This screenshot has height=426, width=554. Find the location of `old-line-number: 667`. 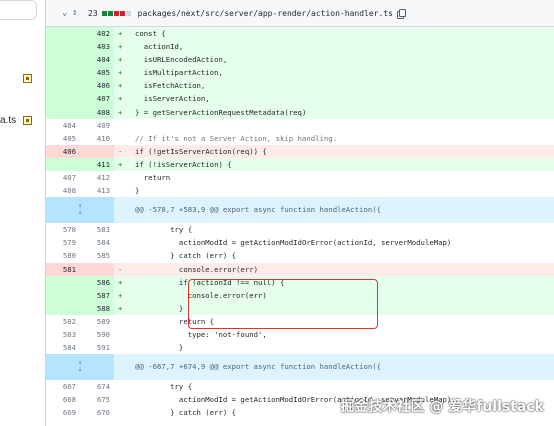

old-line-number: 667 is located at coordinates (63, 386).